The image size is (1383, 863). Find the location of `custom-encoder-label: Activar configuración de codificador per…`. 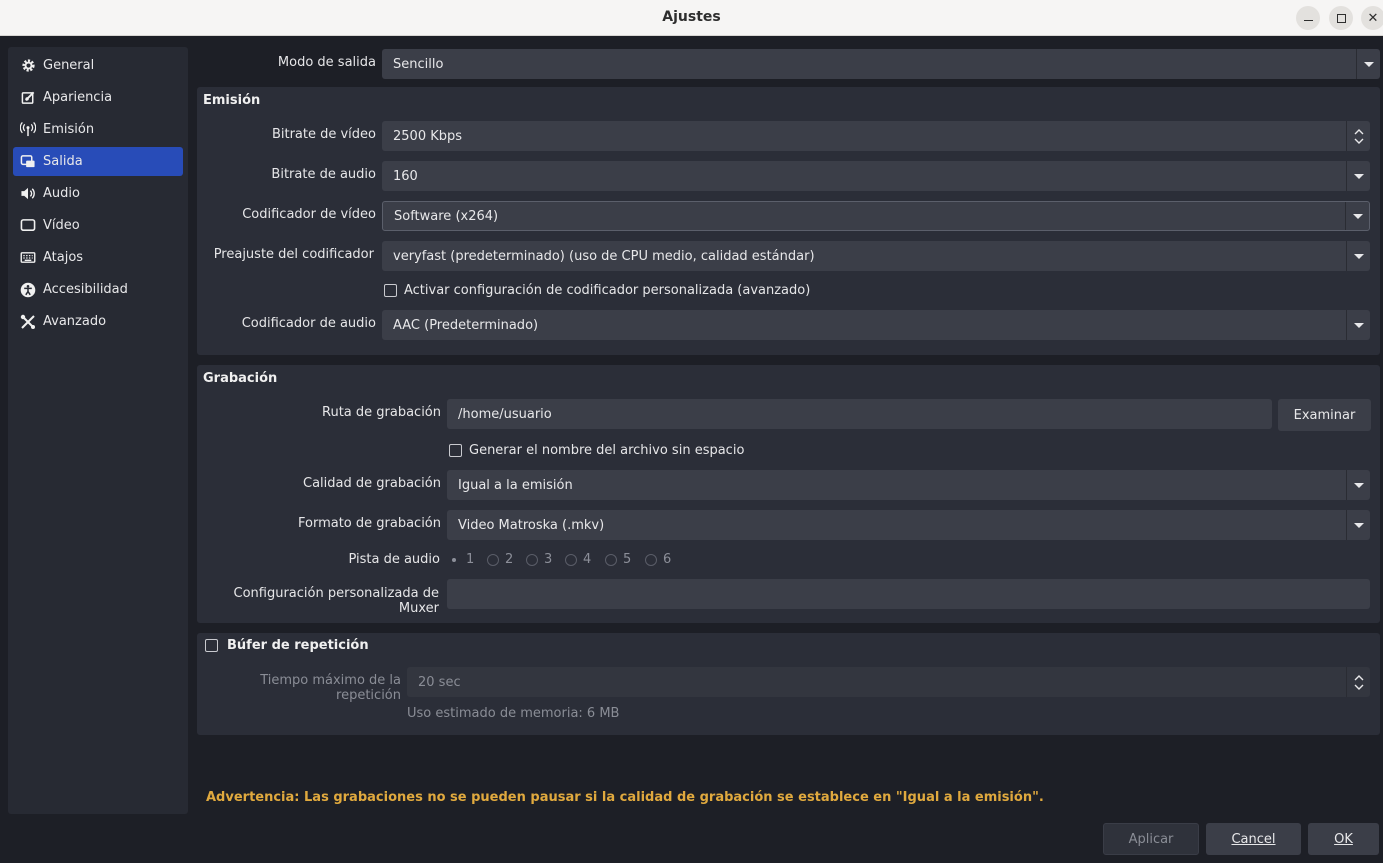

custom-encoder-label: Activar configuración de codificador per… is located at coordinates (607, 290).